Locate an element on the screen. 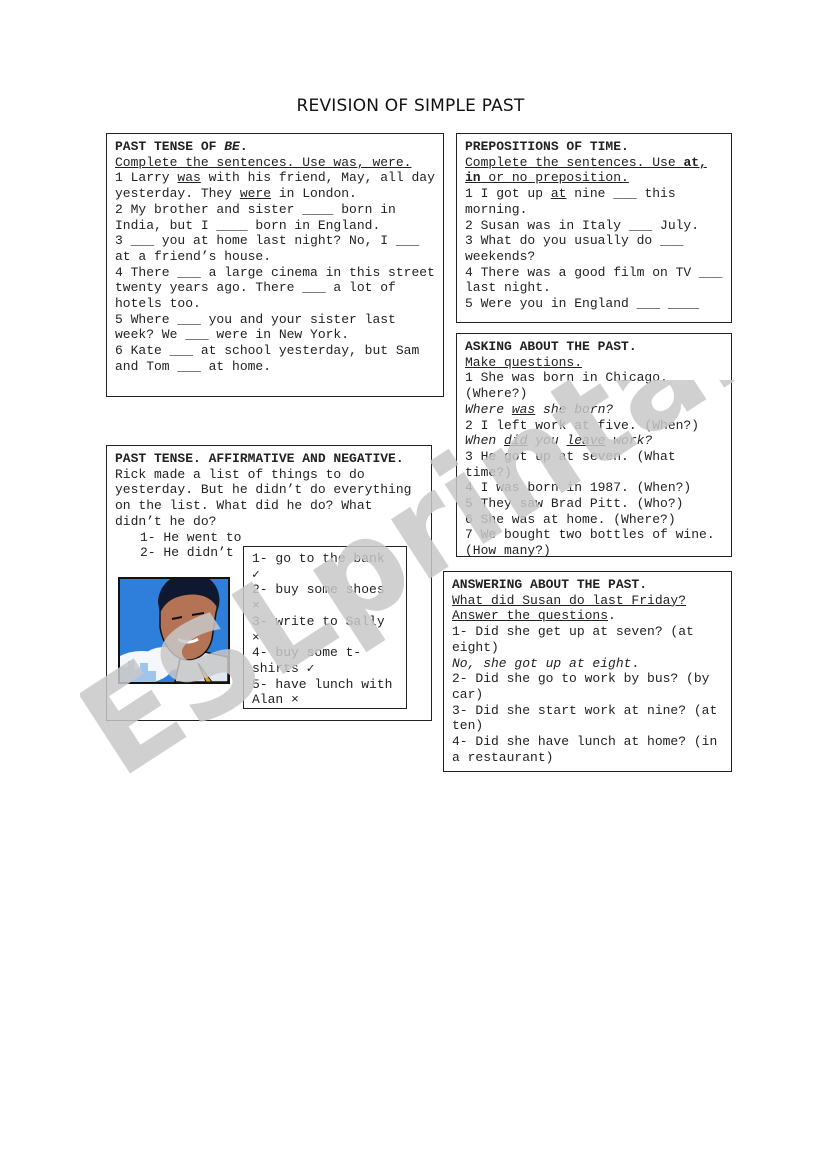 This screenshot has height=1169, width=821. exercise-item: 2 Susan was in Italy ___ July. is located at coordinates (582, 225).